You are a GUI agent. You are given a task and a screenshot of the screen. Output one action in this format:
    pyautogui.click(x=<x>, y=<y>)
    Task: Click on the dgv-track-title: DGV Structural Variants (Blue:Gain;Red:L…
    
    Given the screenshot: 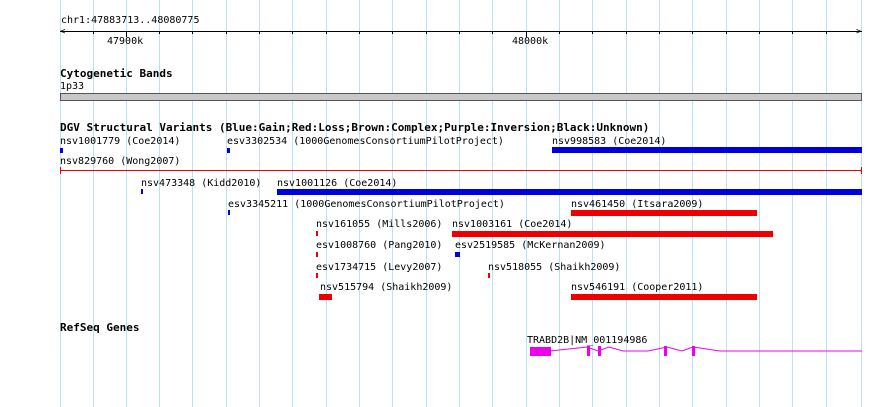 What is the action you would take?
    pyautogui.click(x=354, y=128)
    